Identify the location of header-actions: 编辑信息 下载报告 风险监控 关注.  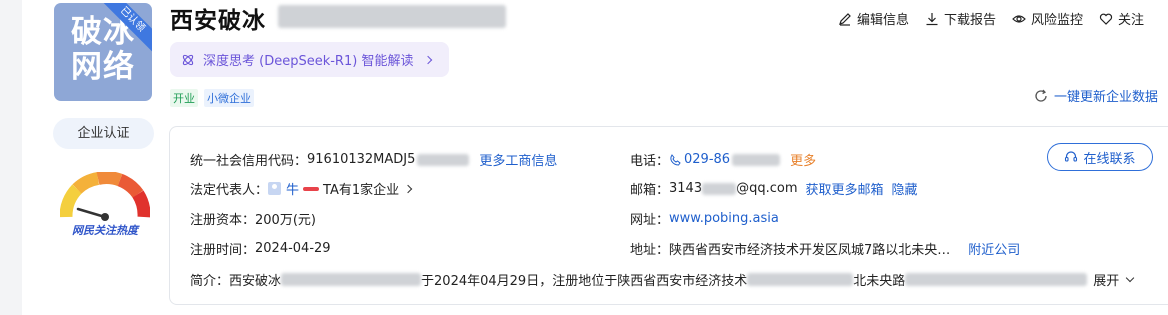
(991, 18).